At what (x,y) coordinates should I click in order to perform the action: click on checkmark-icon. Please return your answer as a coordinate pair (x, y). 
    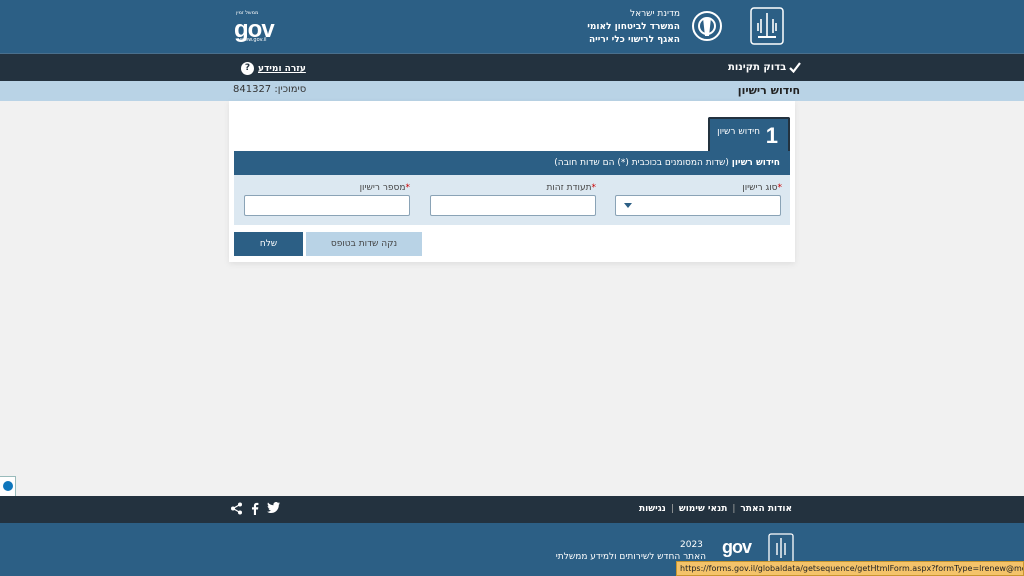
    Looking at the image, I should click on (795, 67).